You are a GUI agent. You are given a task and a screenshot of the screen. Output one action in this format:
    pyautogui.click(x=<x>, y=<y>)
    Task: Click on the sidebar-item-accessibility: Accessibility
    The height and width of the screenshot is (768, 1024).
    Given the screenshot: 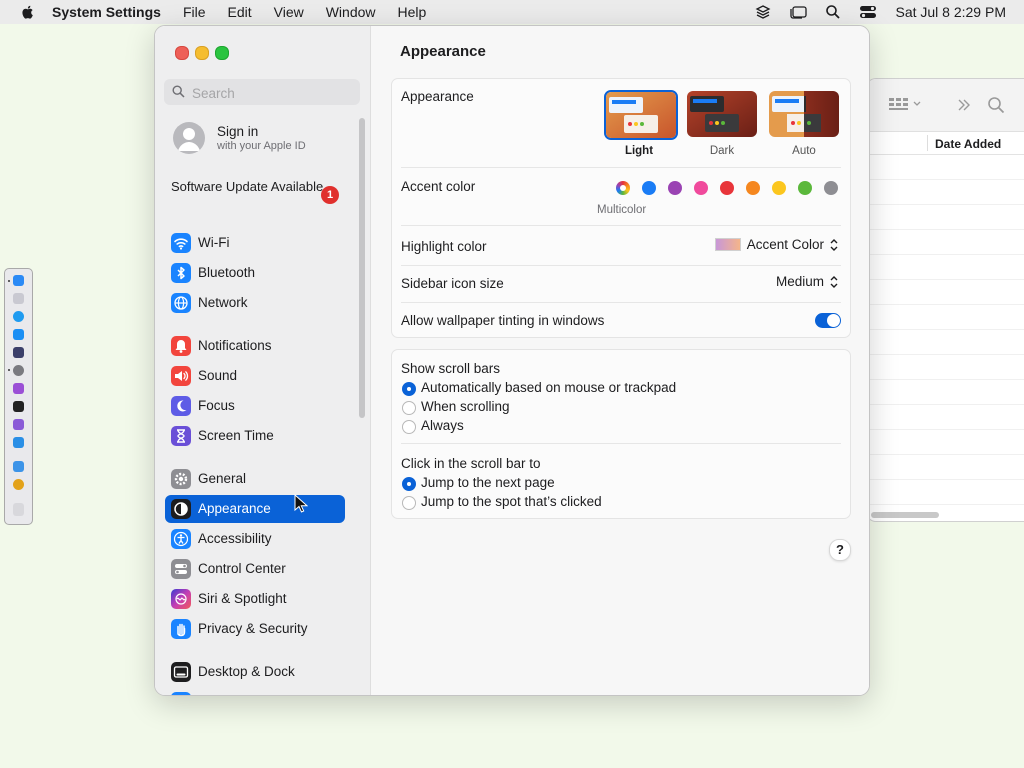 What is the action you would take?
    pyautogui.click(x=255, y=539)
    